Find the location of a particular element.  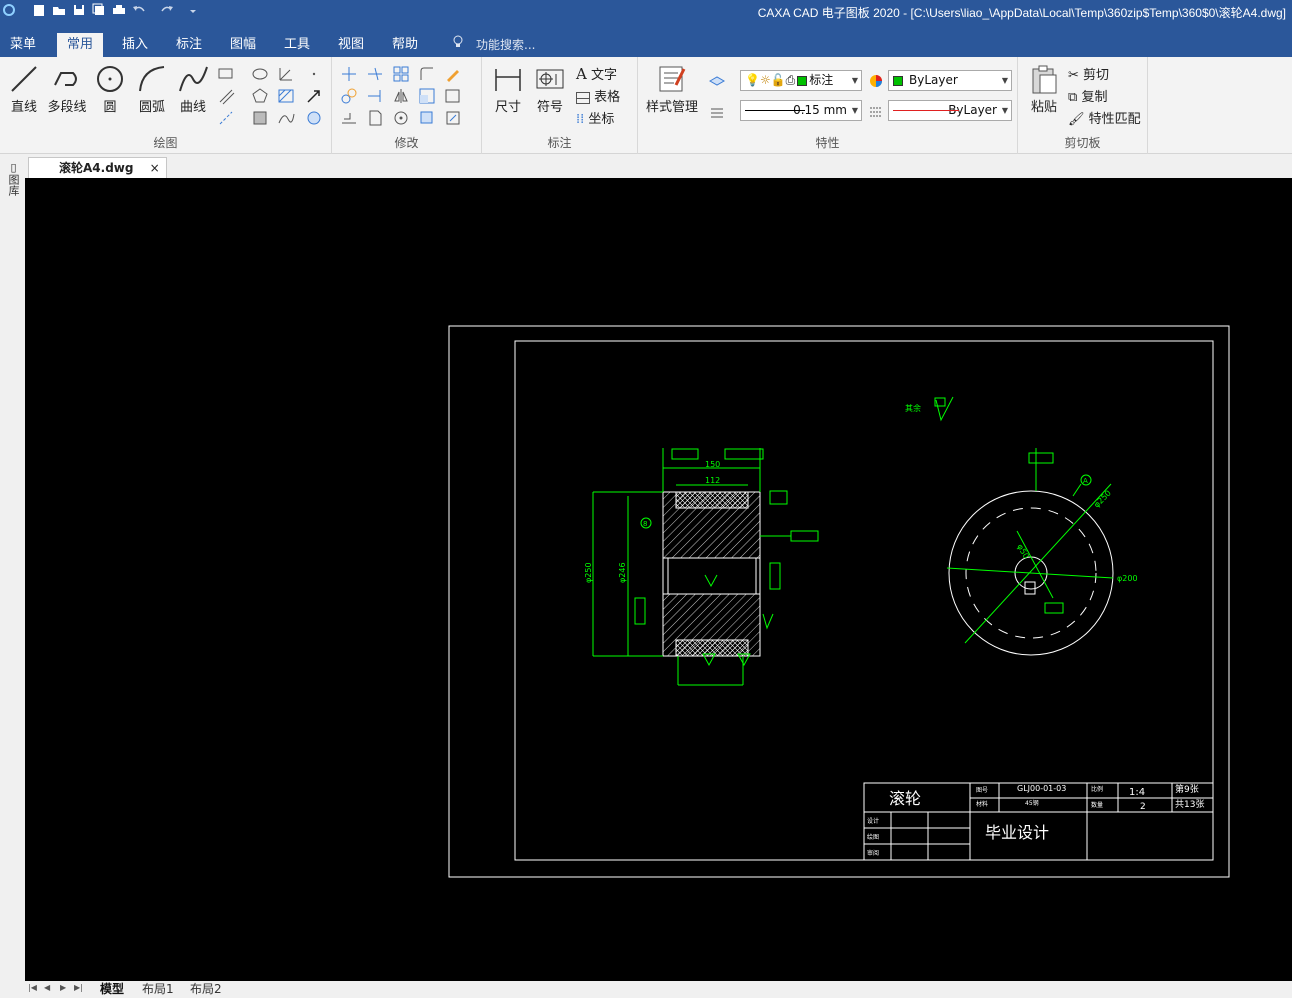

save-all-icon is located at coordinates (99, 10).